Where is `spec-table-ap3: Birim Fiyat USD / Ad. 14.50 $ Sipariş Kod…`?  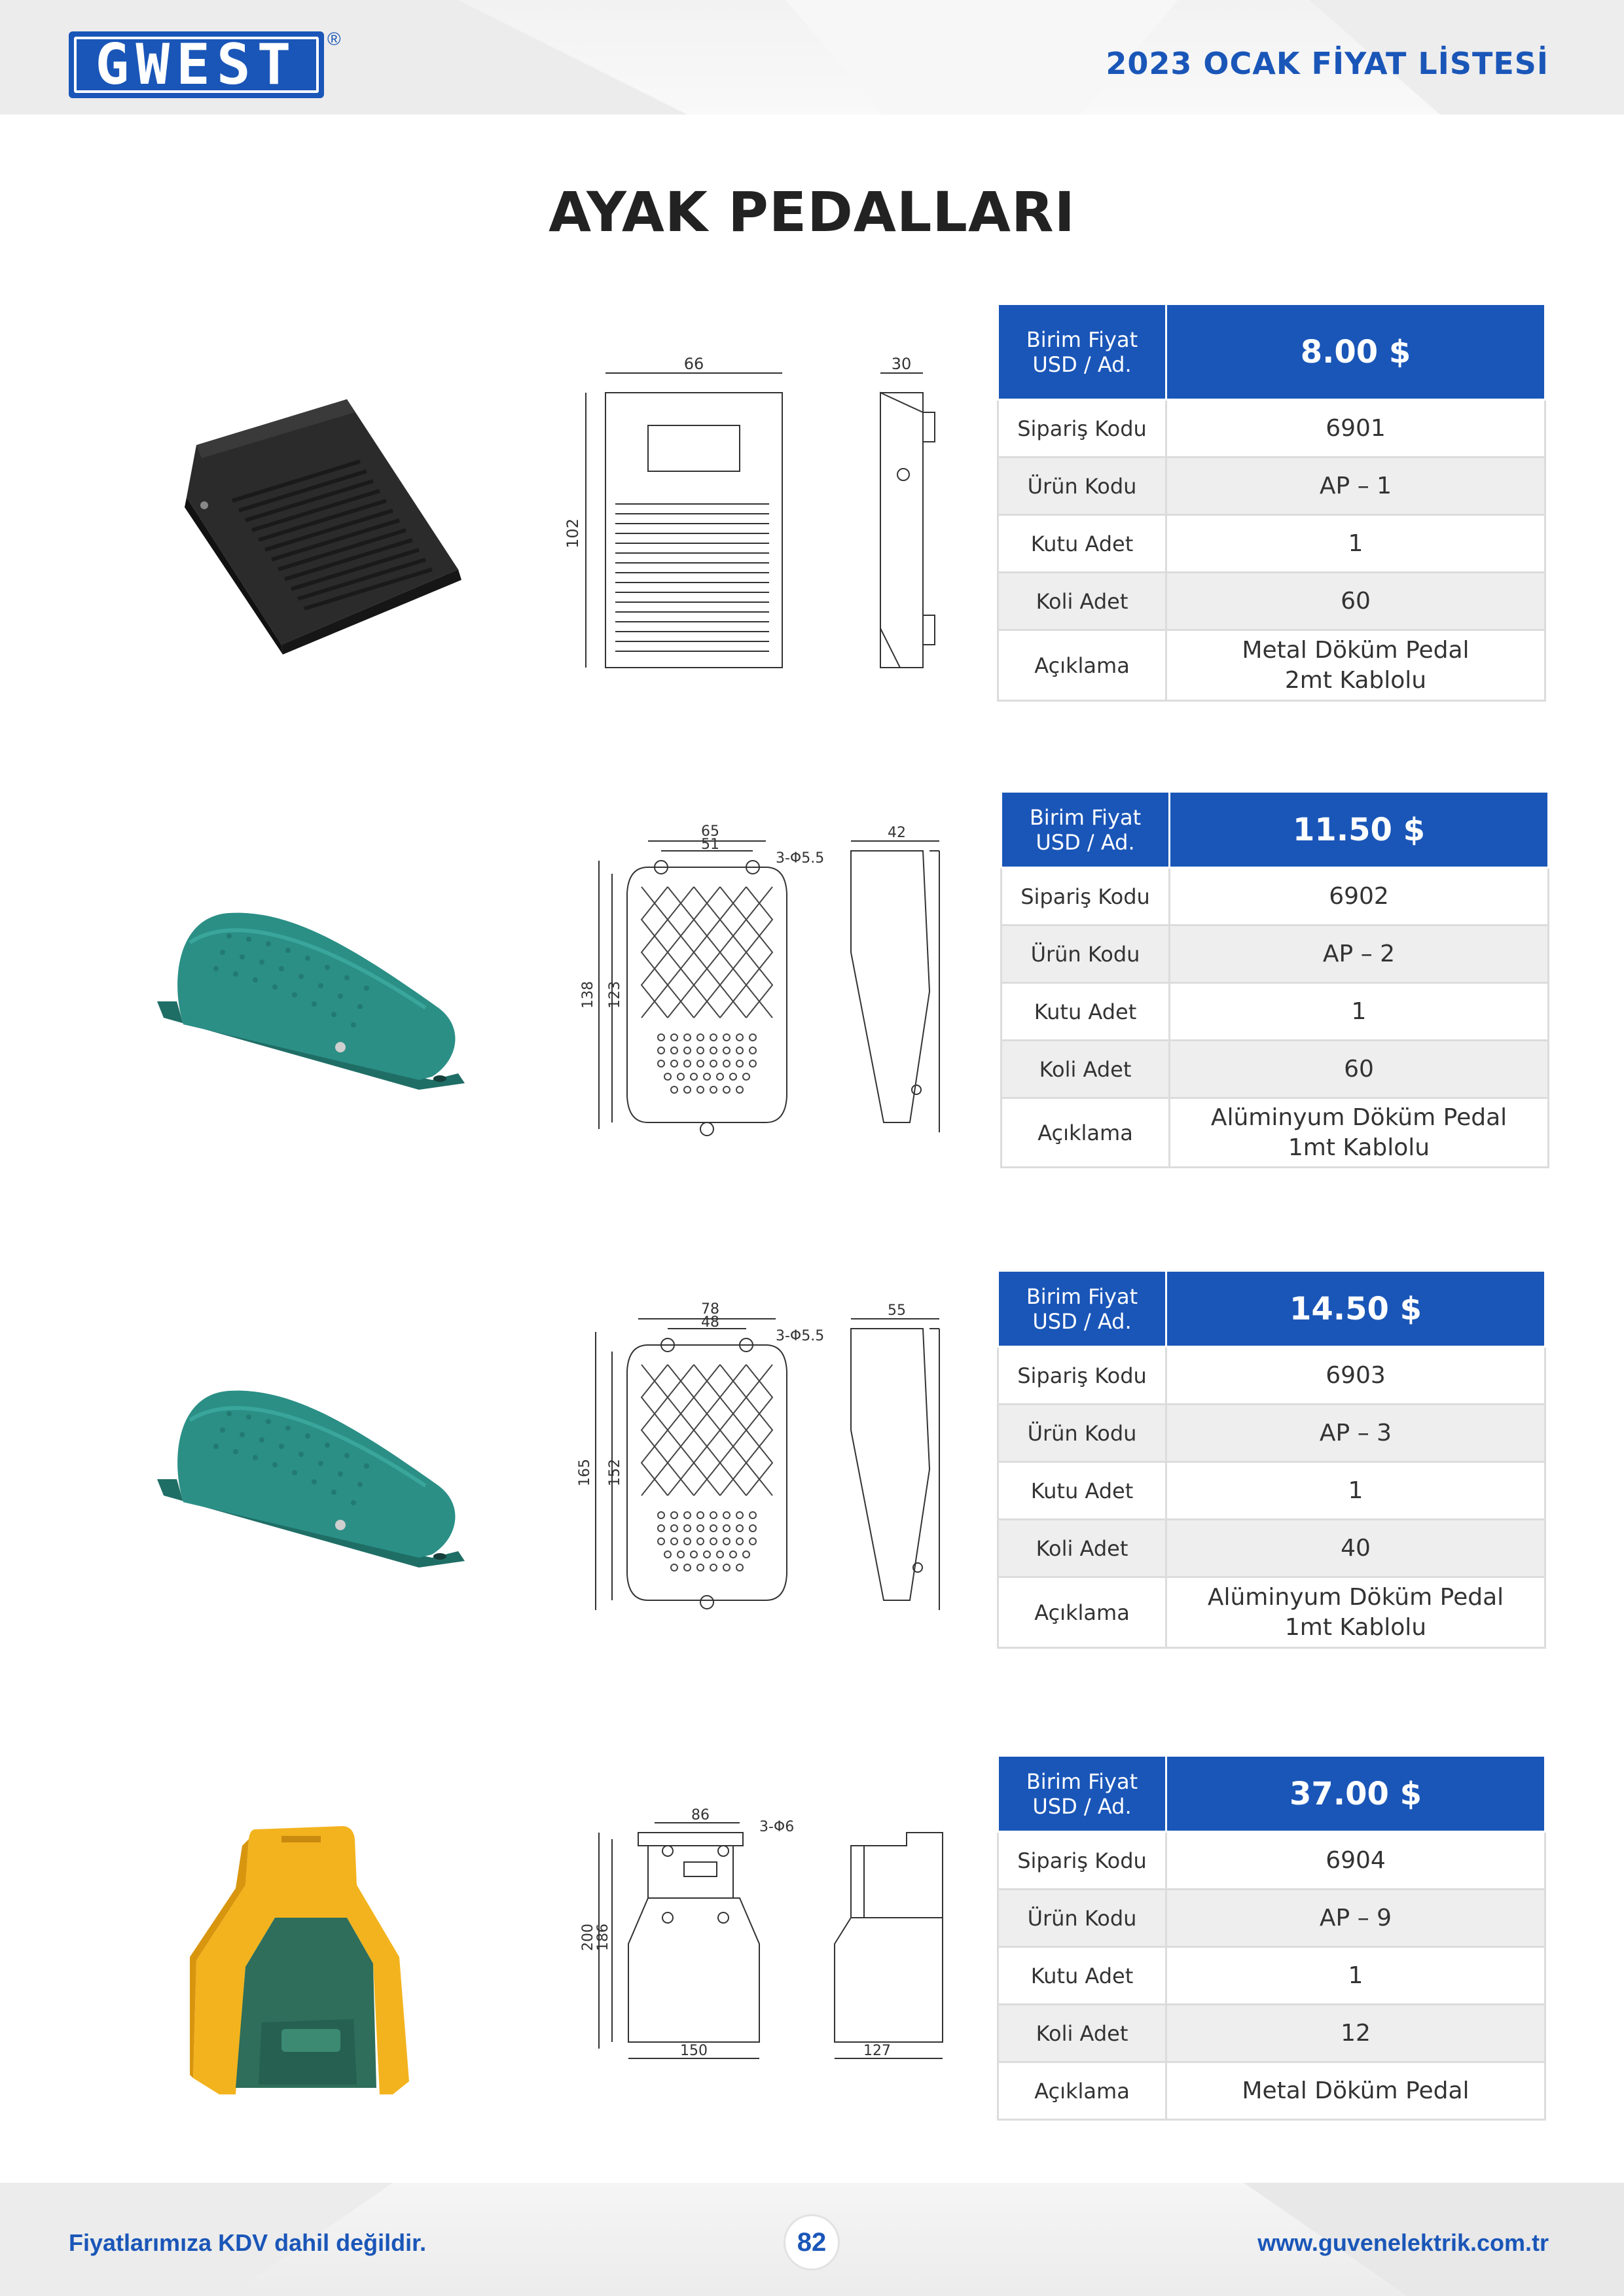
spec-table-ap3: Birim Fiyat USD / Ad. 14.50 $ Sipariş Kod… is located at coordinates (1271, 1459).